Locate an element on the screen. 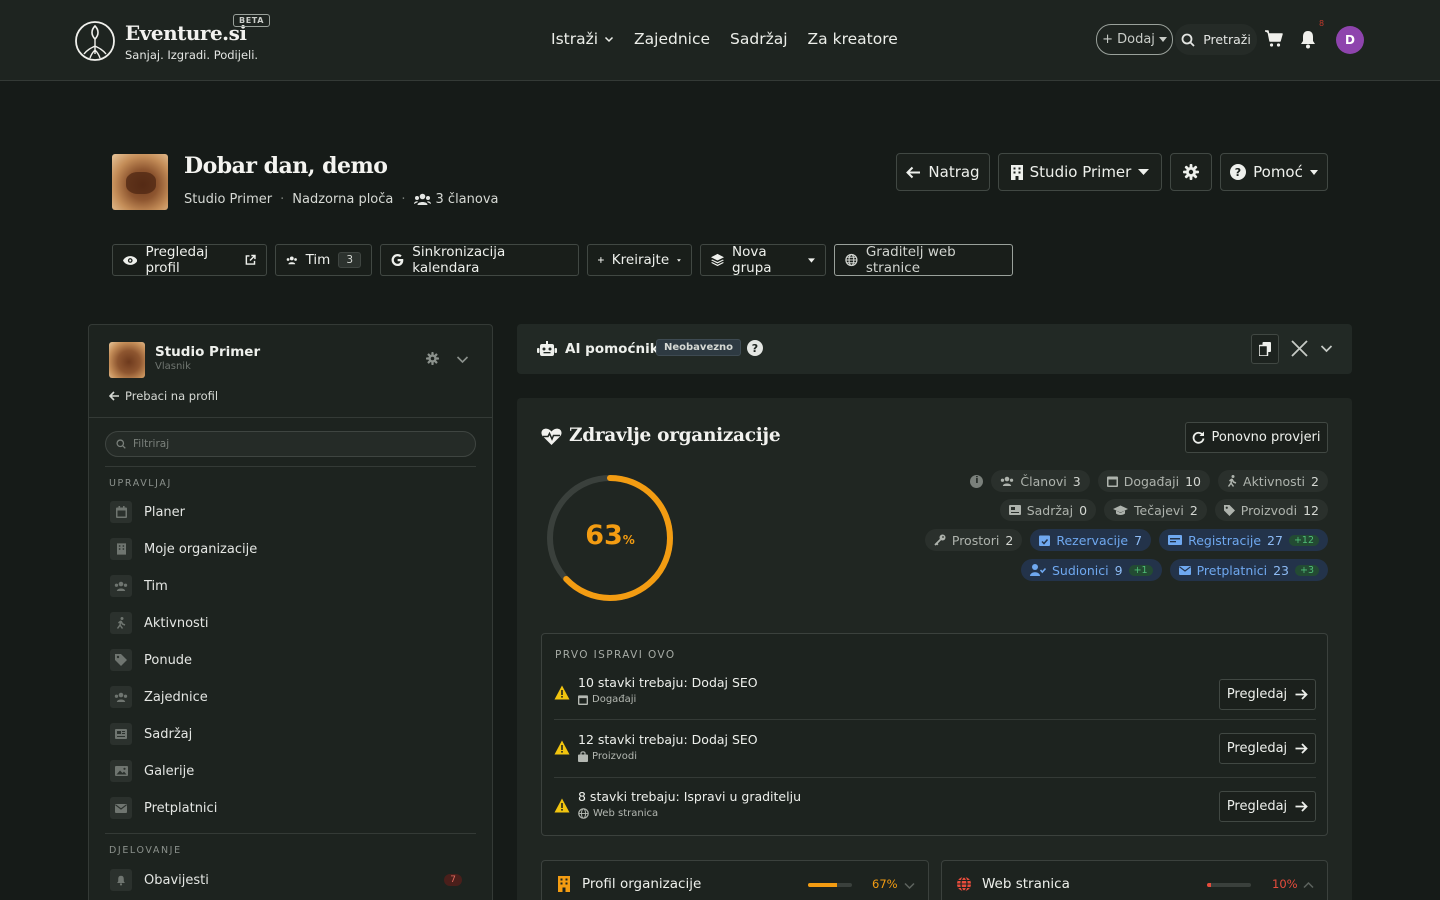 This screenshot has height=900, width=1440. stat-label: Prostori is located at coordinates (975, 540).